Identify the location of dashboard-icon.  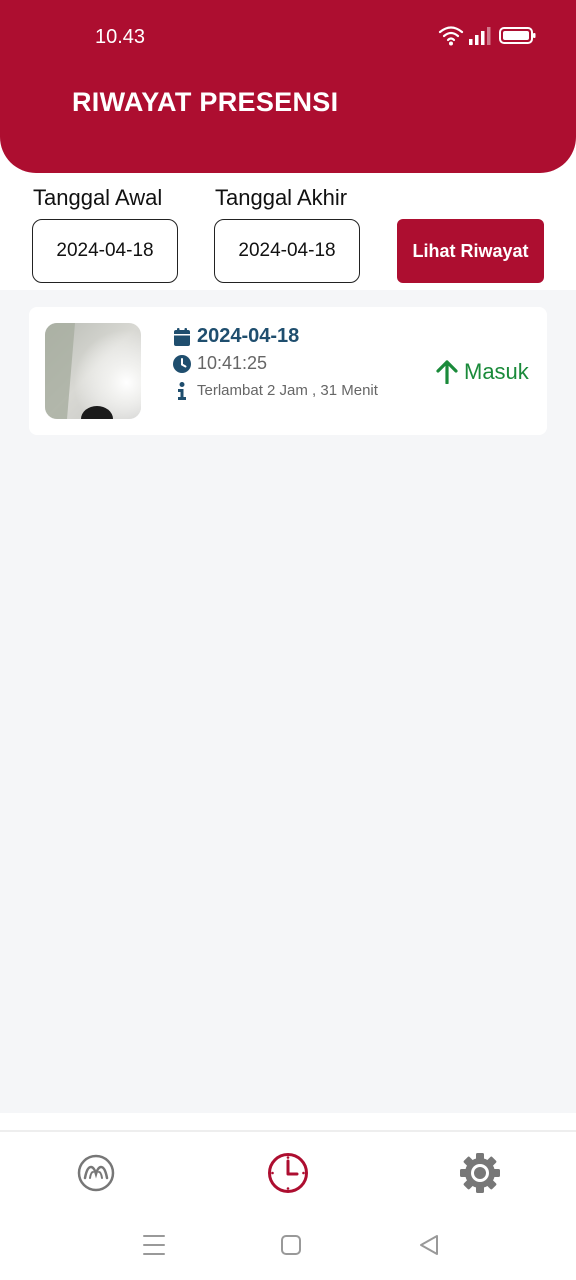
(96, 1173).